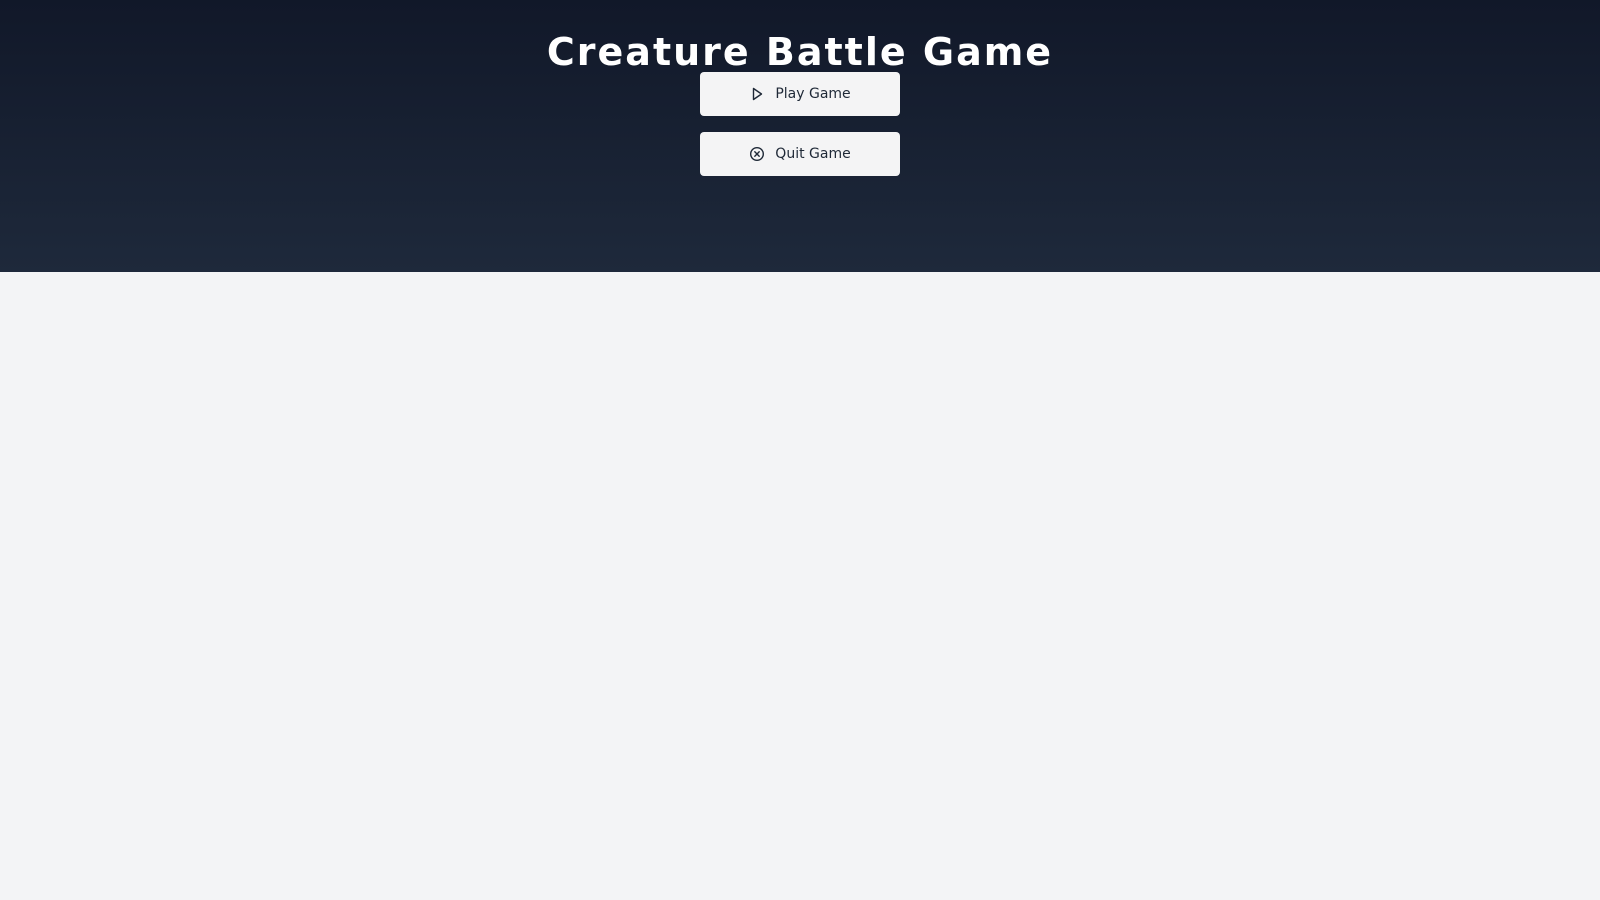 This screenshot has width=1600, height=900. I want to click on quit-game-button: Quit Game, so click(800, 154).